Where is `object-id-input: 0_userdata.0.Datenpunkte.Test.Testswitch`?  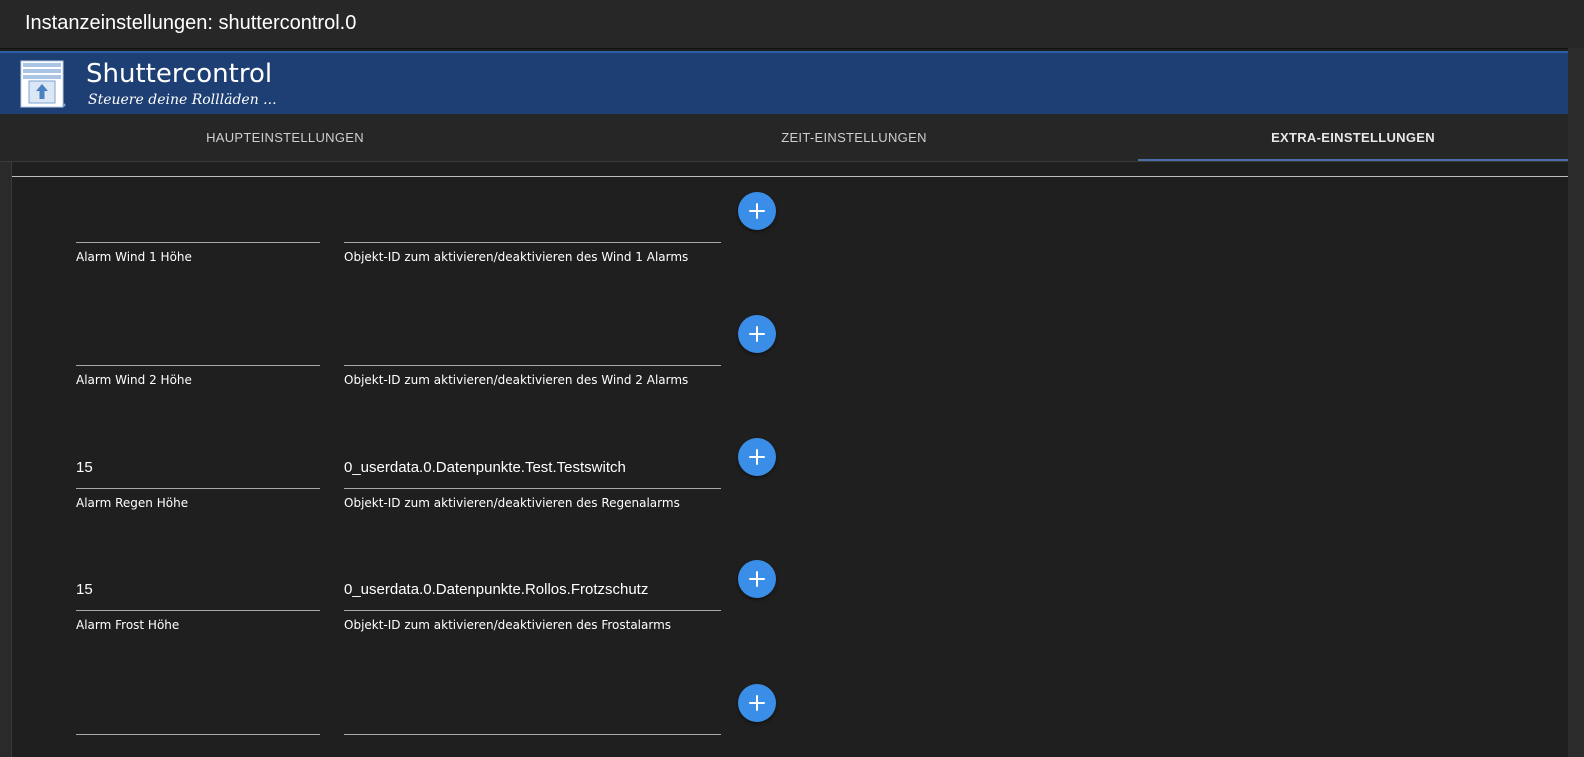
object-id-input: 0_userdata.0.Datenpunkte.Test.Testswitch is located at coordinates (532, 466).